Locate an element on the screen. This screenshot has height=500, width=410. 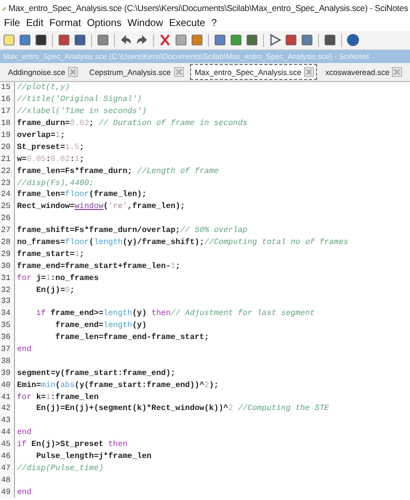
code-line: no_frames=floor(length(y)/frame_shift);//Computing total no of frames is located at coordinates (182, 243).